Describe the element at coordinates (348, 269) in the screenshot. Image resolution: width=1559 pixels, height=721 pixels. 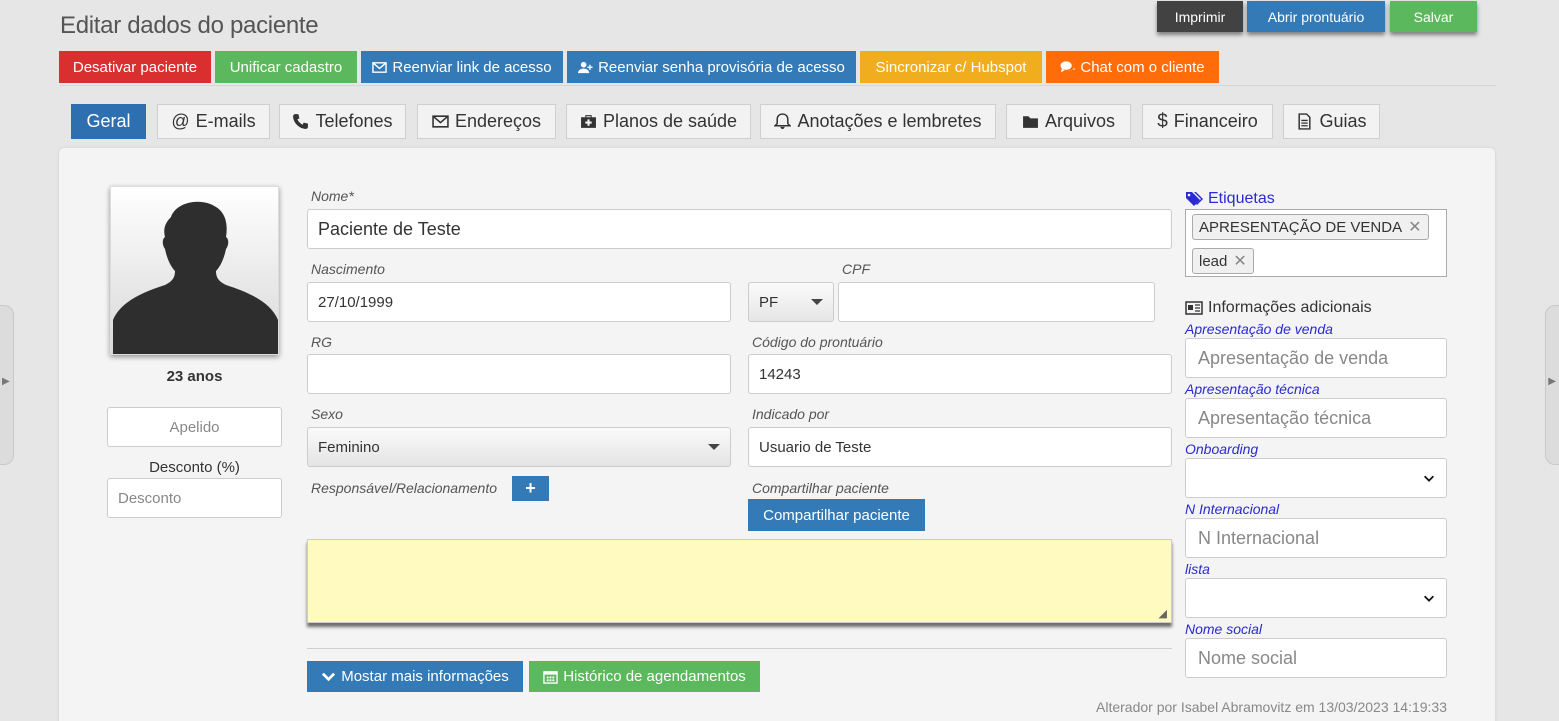
I see `birth-label: Nascimento` at that location.